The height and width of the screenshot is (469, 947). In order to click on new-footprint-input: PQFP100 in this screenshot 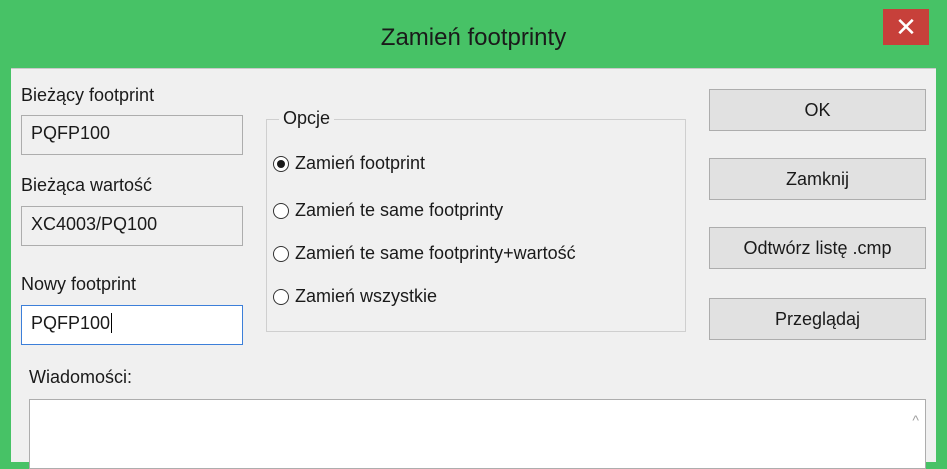, I will do `click(132, 325)`.